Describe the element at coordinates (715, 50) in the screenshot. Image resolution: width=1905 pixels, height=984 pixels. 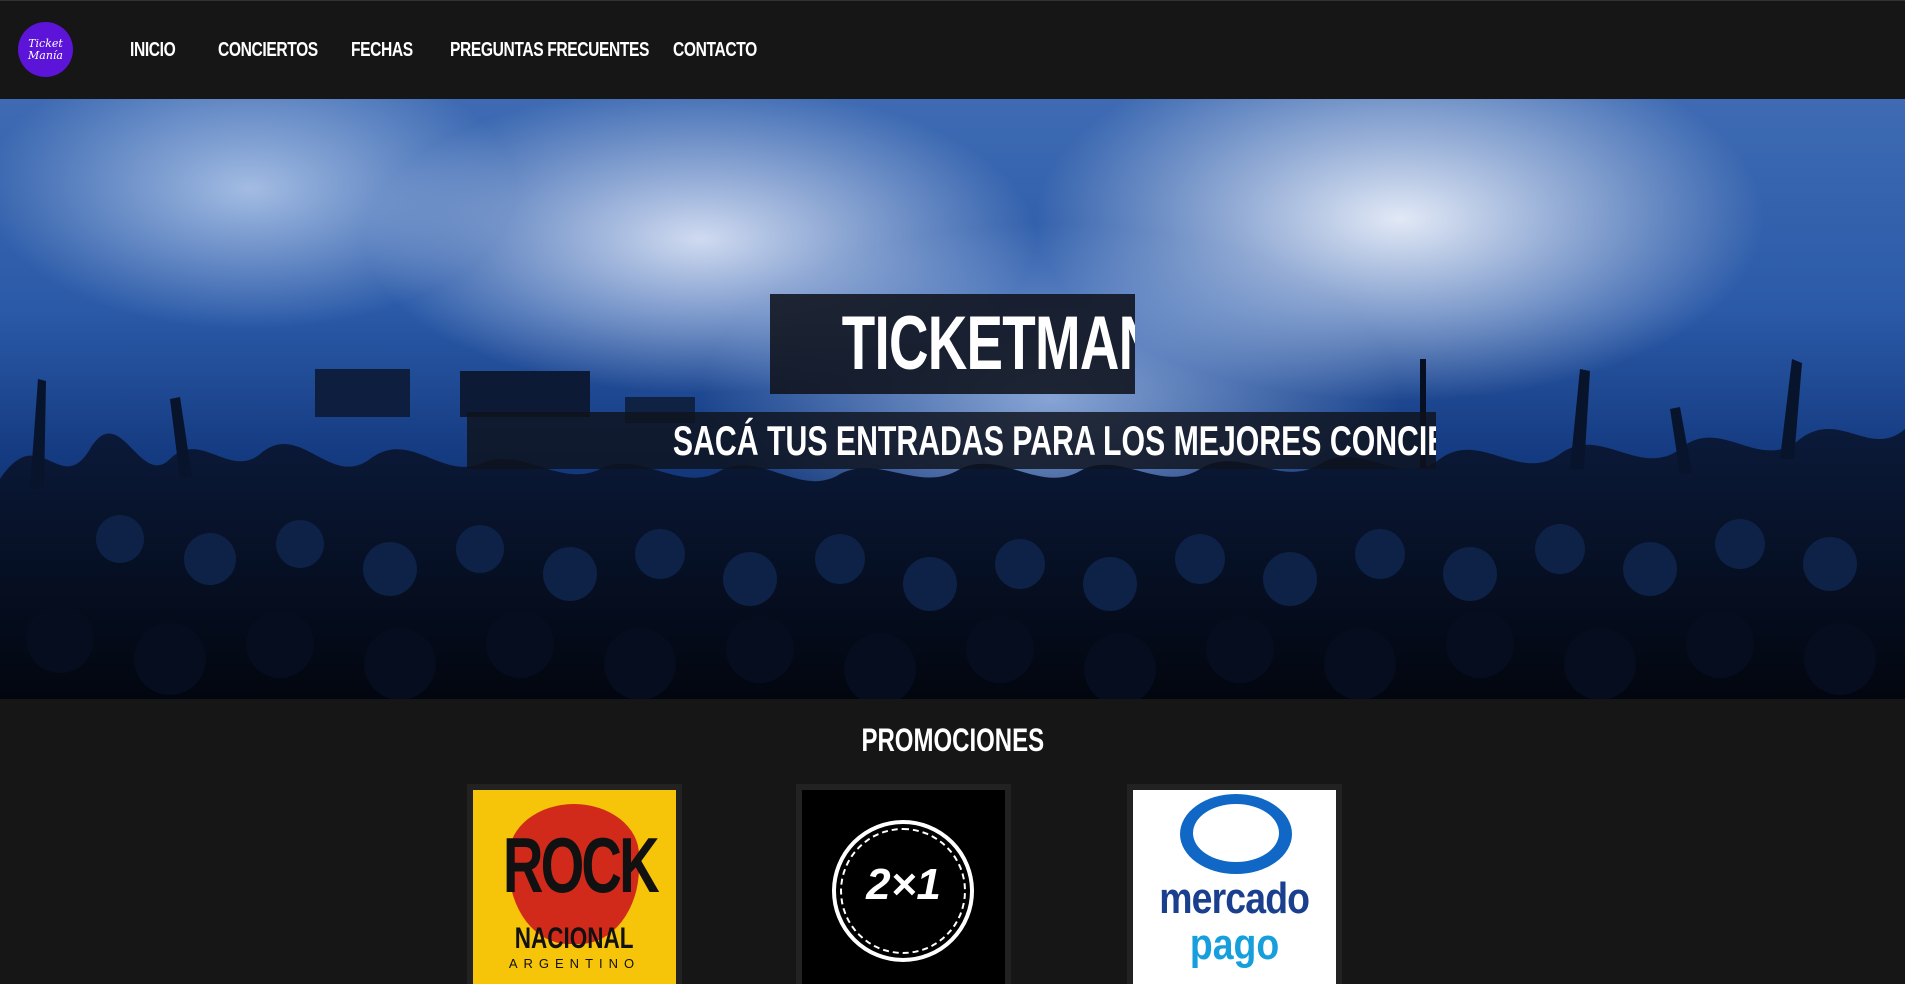
I see `nav-contacto: CONTACTO` at that location.